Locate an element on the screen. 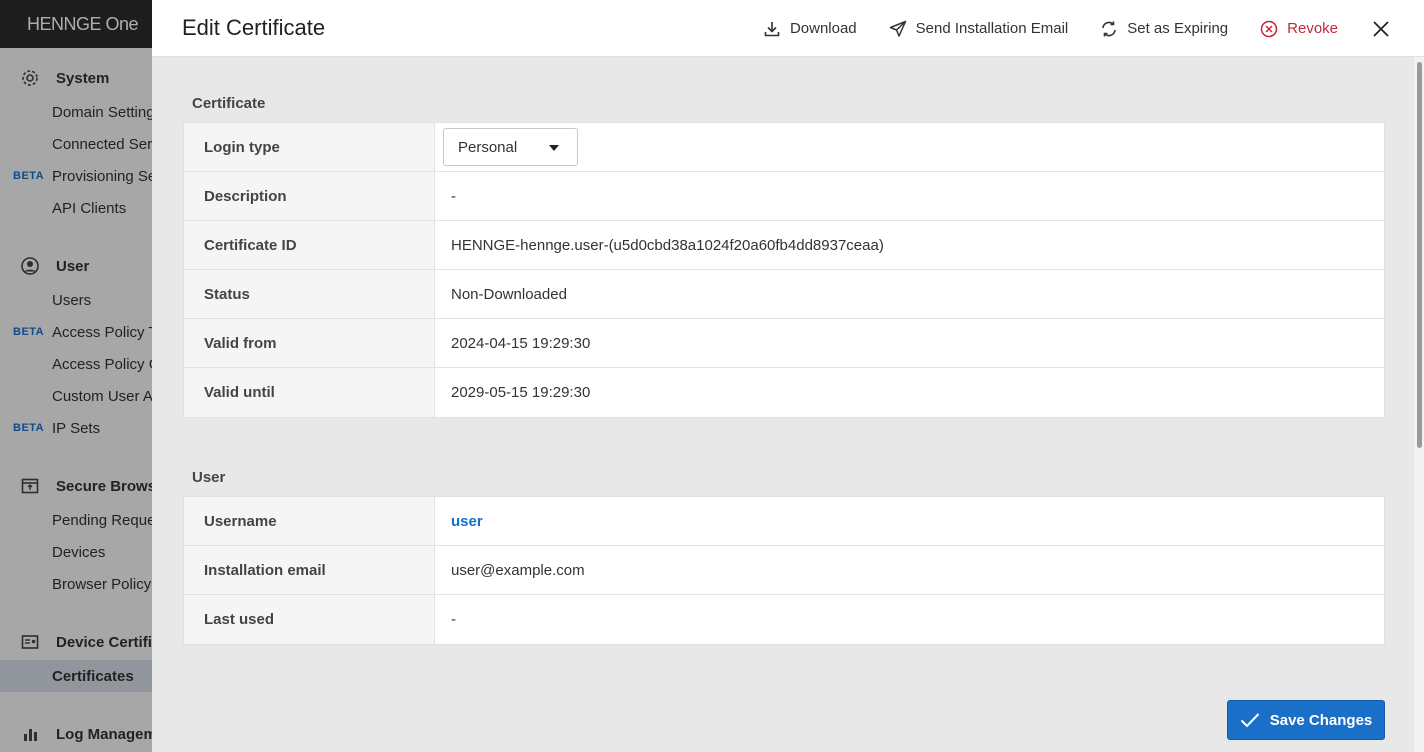  status-value: Non-Downloaded is located at coordinates (509, 294).